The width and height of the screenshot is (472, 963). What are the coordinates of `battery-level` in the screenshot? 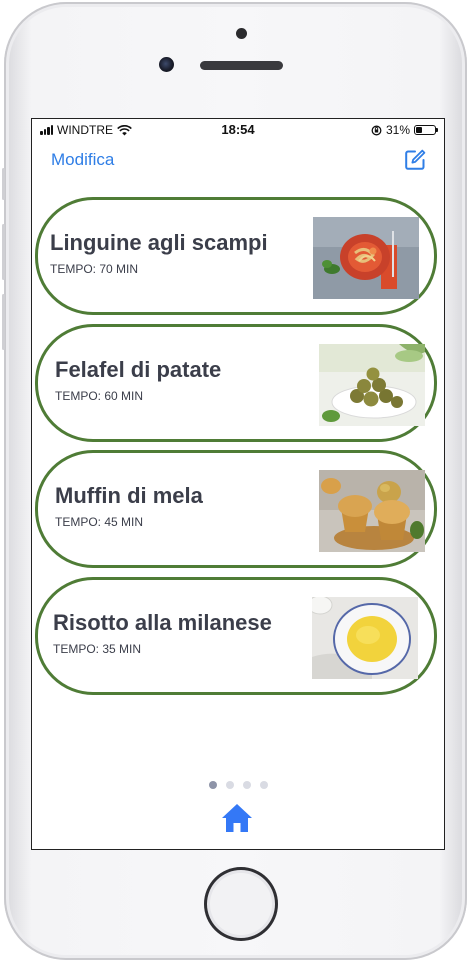 It's located at (419, 130).